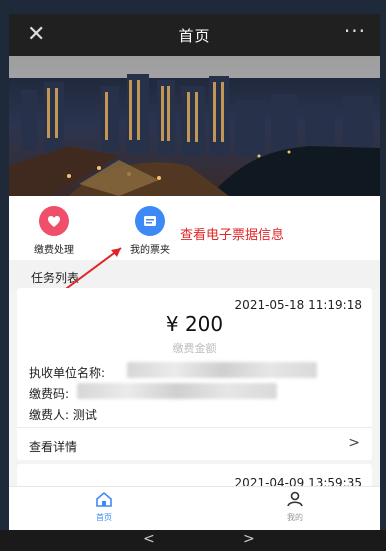 The image size is (386, 551). What do you see at coordinates (354, 443) in the screenshot?
I see `chevron-right-icon: >` at bounding box center [354, 443].